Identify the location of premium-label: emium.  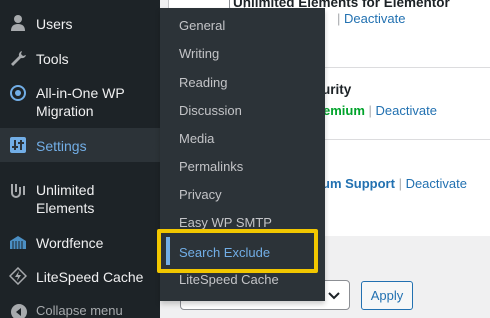
(344, 110).